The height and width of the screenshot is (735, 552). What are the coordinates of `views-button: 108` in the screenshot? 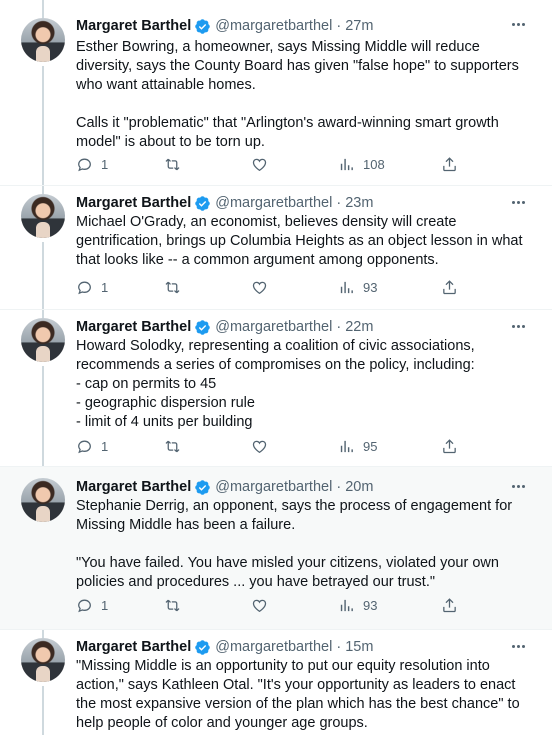 It's located at (361, 164).